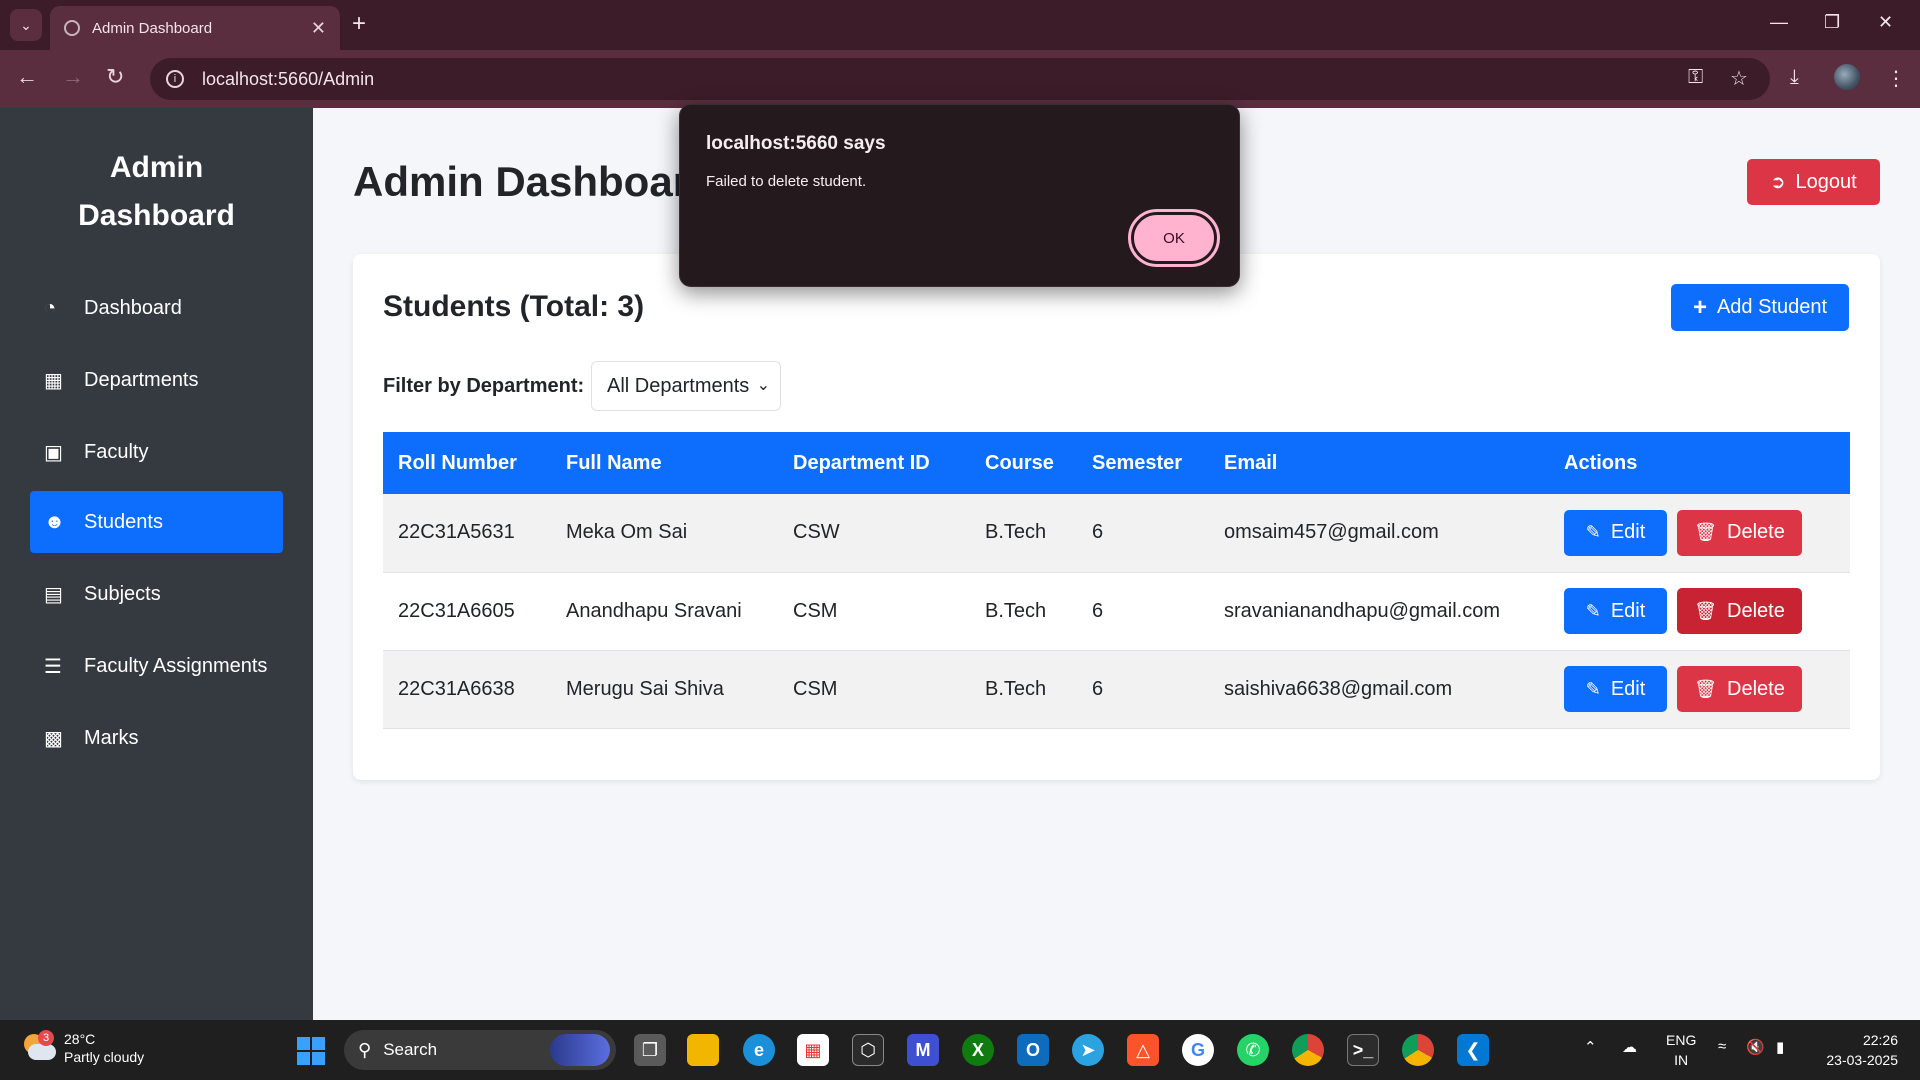 The image size is (1920, 1080). What do you see at coordinates (156, 522) in the screenshot?
I see `sidebar-item-students: ☻ Students` at bounding box center [156, 522].